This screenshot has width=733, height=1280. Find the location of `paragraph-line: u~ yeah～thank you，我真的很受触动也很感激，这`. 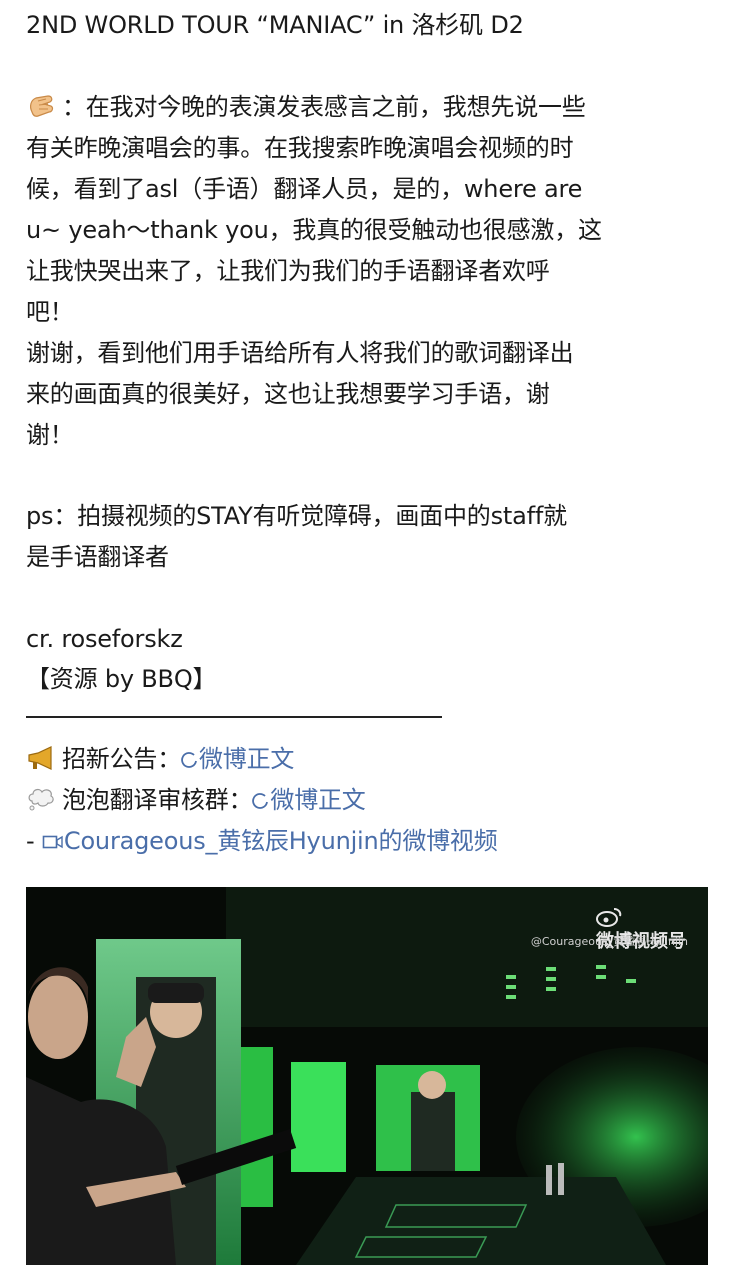

paragraph-line: u~ yeah～thank you，我真的很受触动也很感激，这 is located at coordinates (314, 230).